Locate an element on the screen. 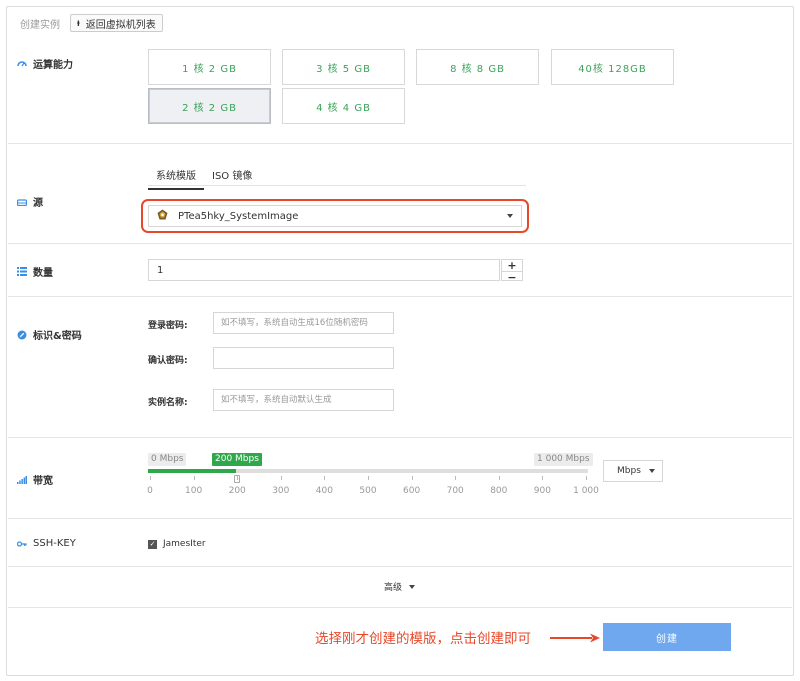 The image size is (800, 681). bandwidth-label: 带宽 is located at coordinates (43, 481).